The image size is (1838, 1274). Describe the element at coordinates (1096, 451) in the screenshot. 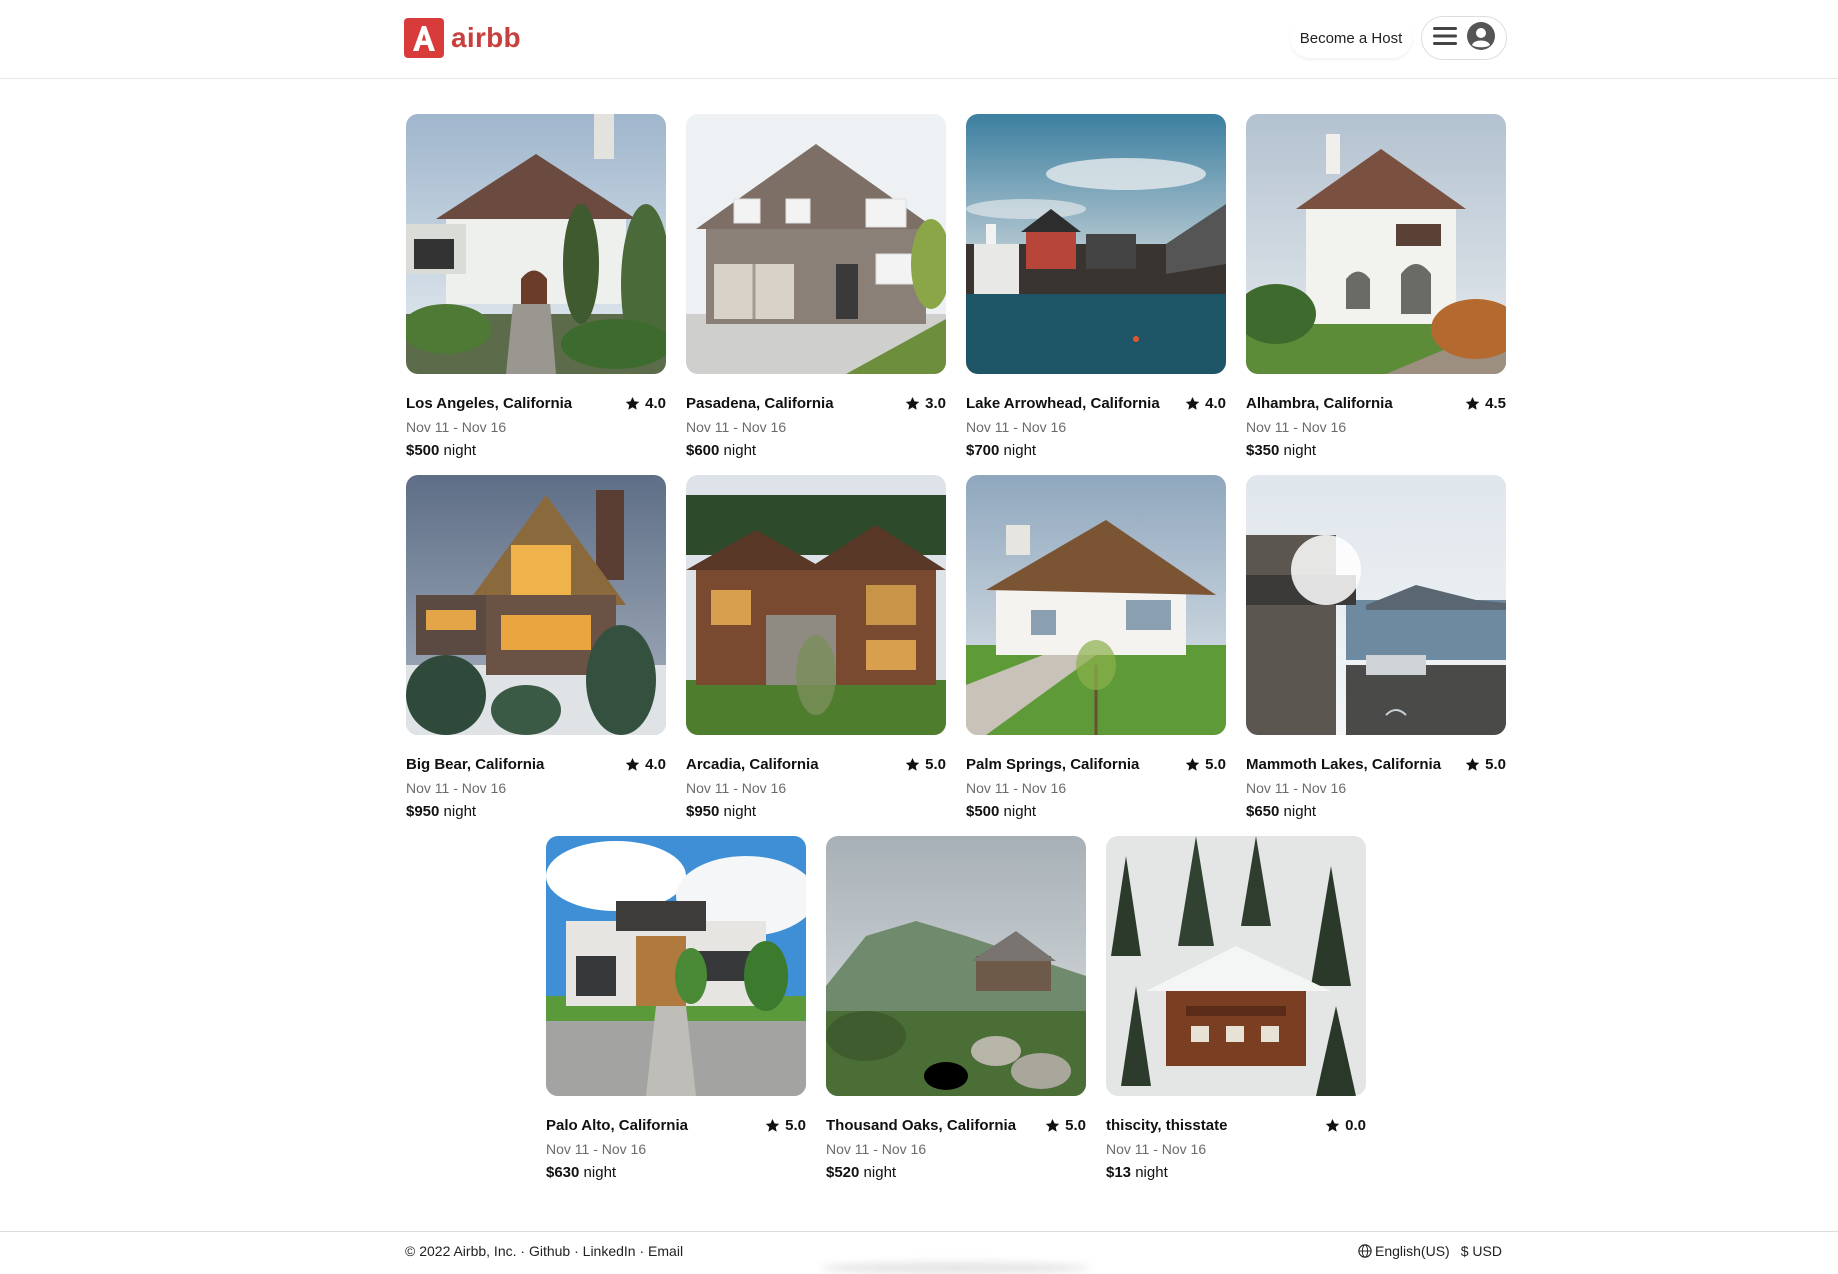

I see `listing-price-line: $700 night` at that location.